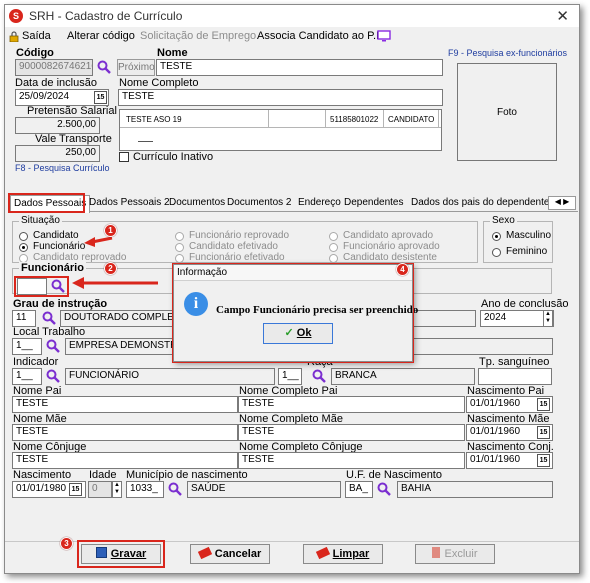  I want to click on highlight-tab, so click(46, 203).